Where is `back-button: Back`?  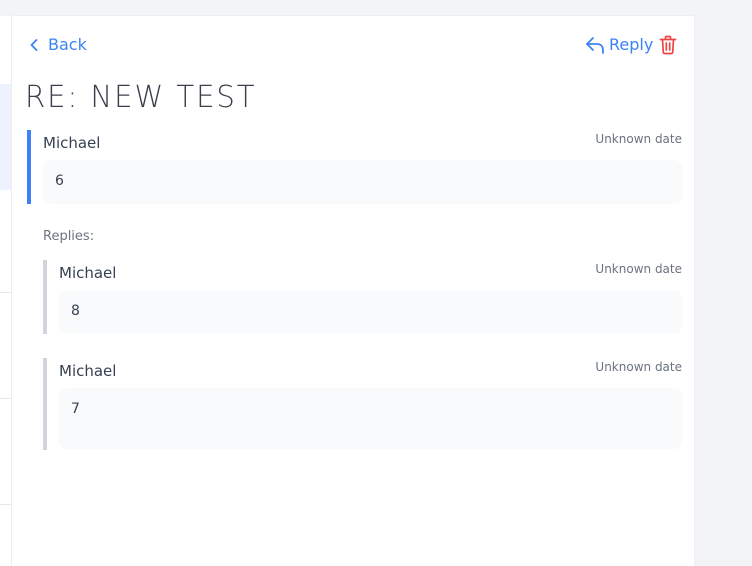
back-button: Back is located at coordinates (58, 44).